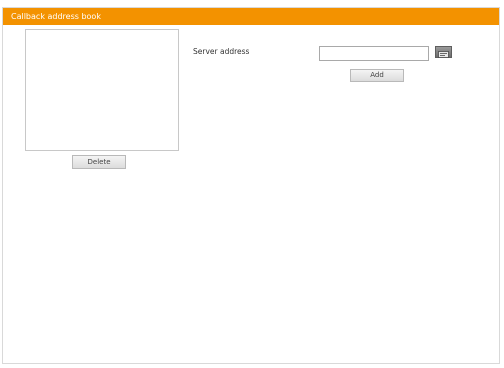 The height and width of the screenshot is (368, 504). I want to click on delete-button: Delete, so click(99, 162).